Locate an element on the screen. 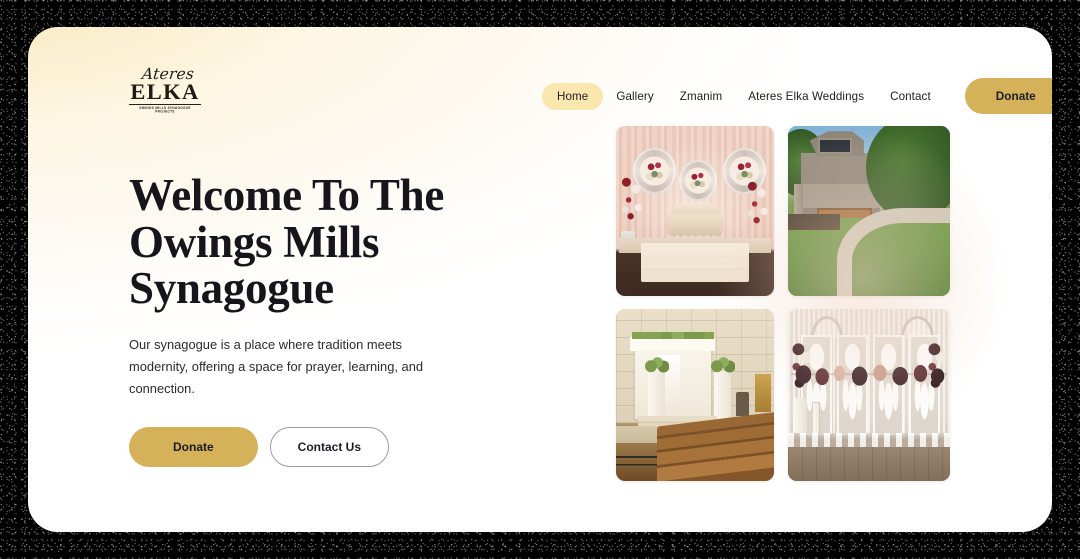 Image resolution: width=1080 pixels, height=559 pixels. greenery-garland is located at coordinates (672, 335).